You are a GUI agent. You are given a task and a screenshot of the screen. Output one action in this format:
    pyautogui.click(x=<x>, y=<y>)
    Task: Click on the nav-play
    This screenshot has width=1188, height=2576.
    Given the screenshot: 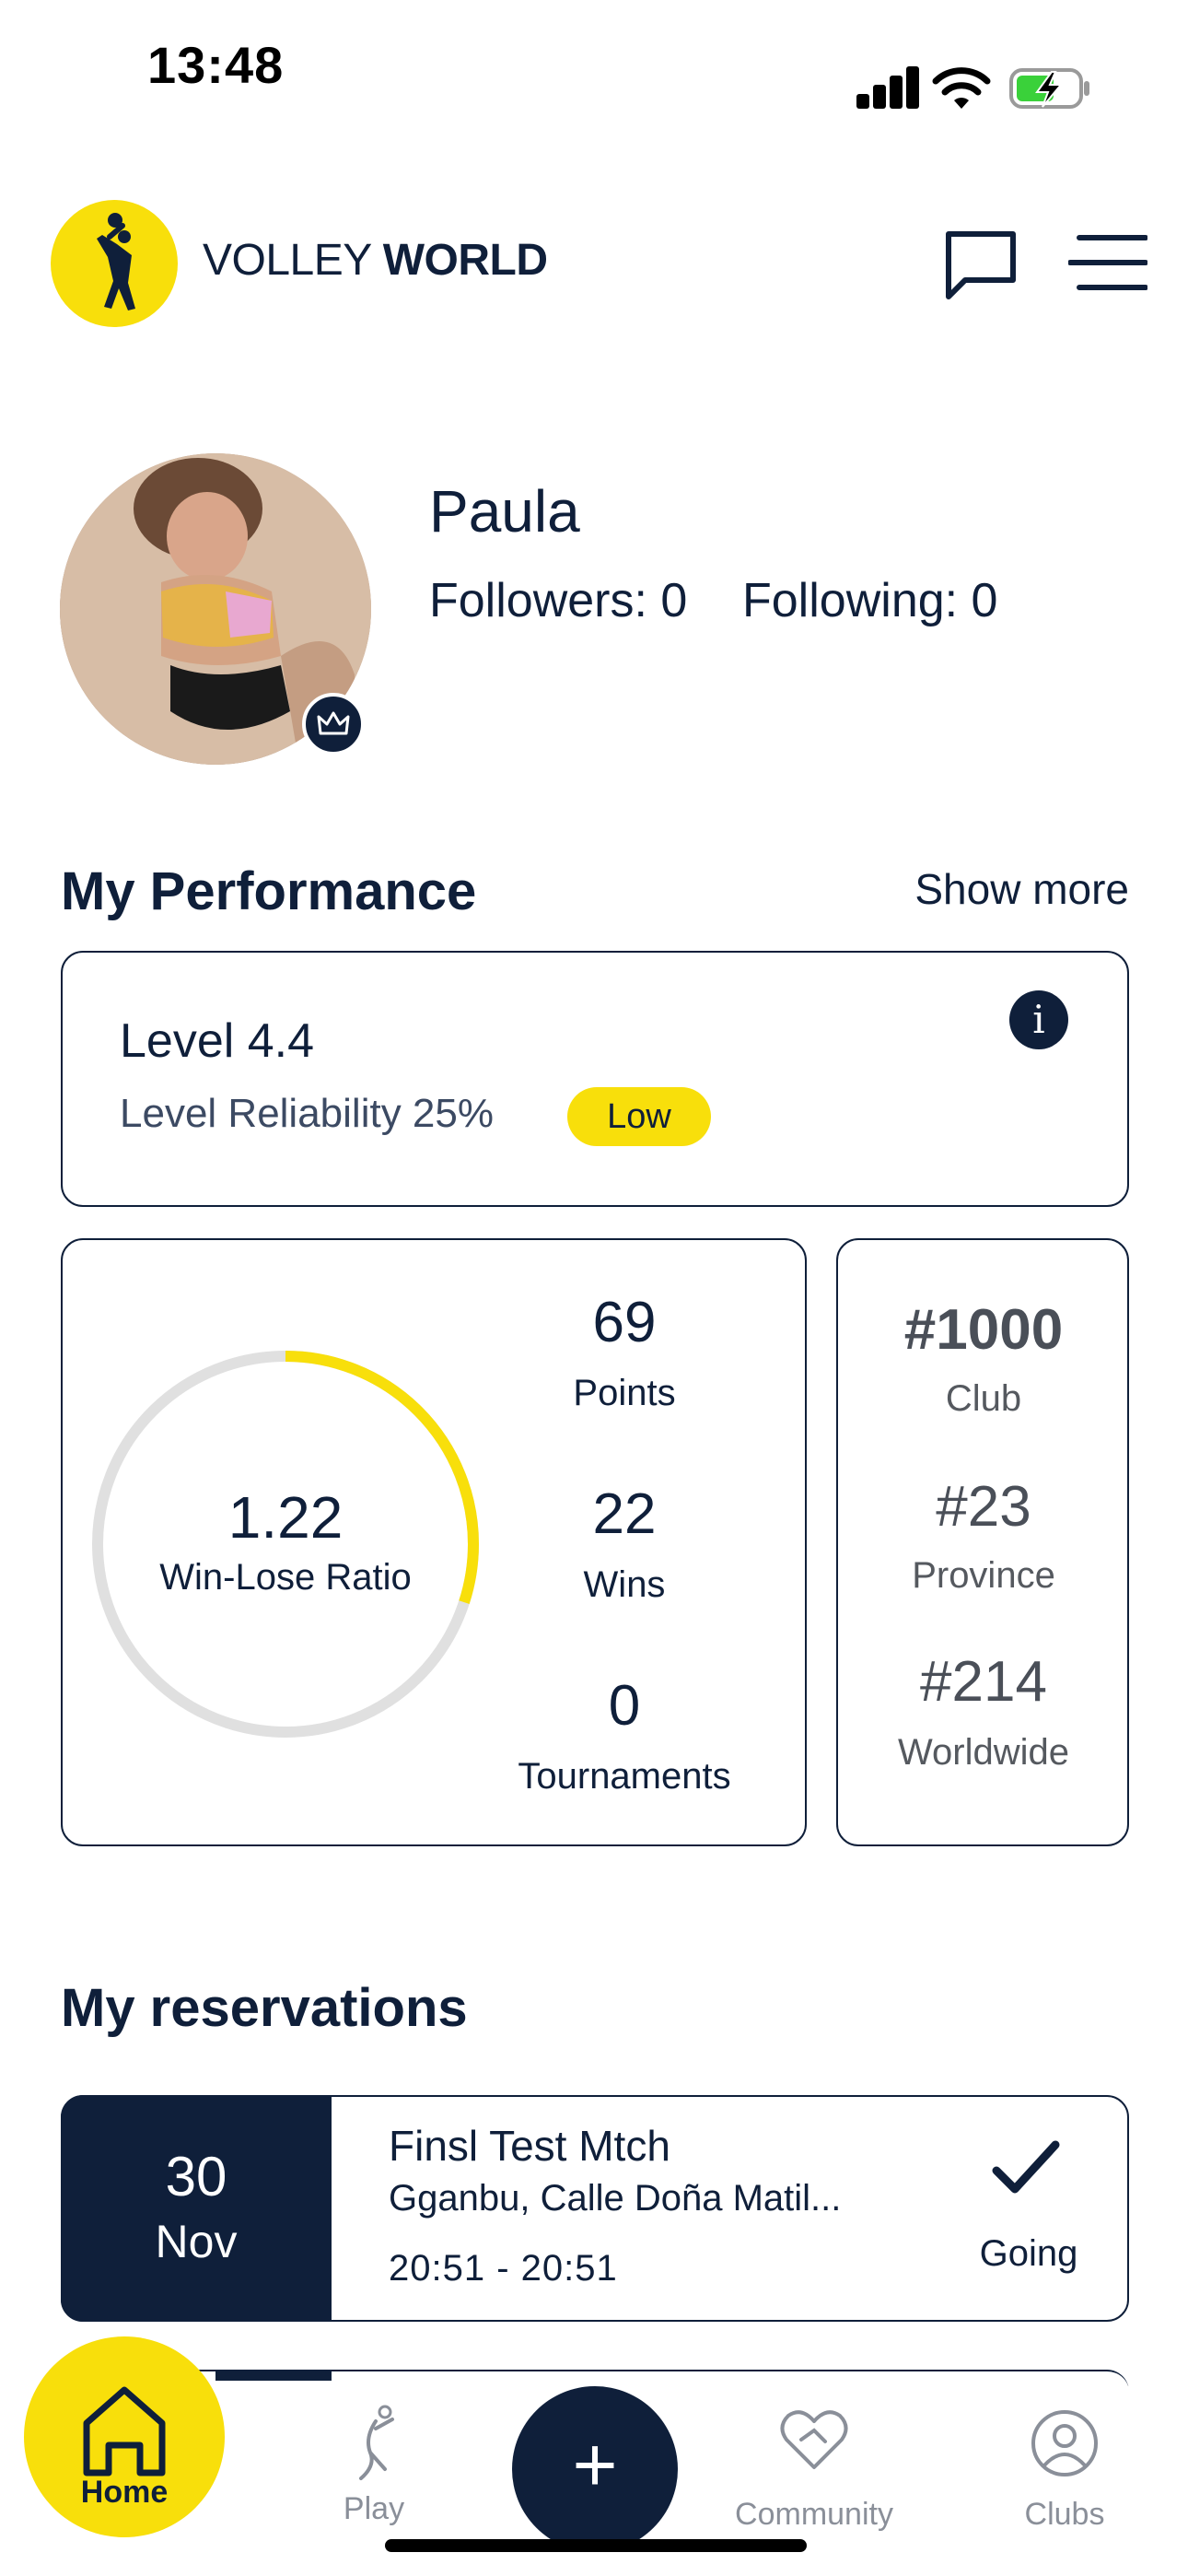 What is the action you would take?
    pyautogui.click(x=372, y=2445)
    